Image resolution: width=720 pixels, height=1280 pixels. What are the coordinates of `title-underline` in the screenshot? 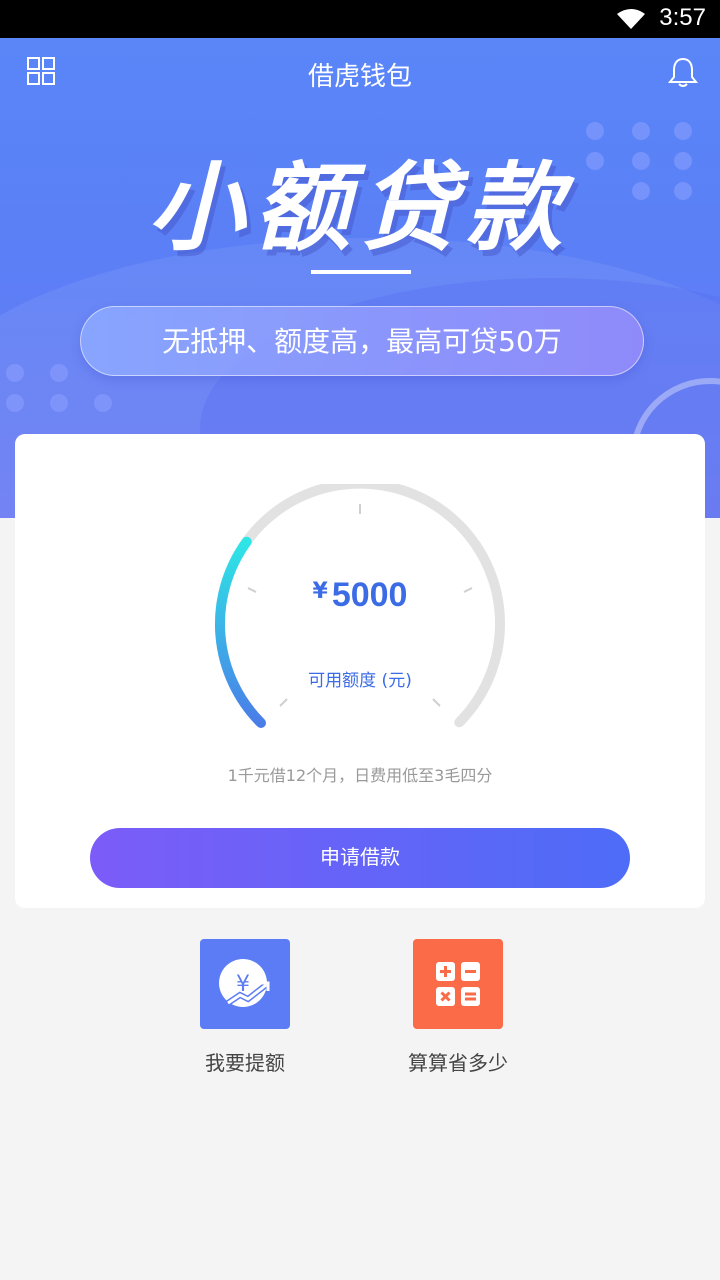 It's located at (361, 272).